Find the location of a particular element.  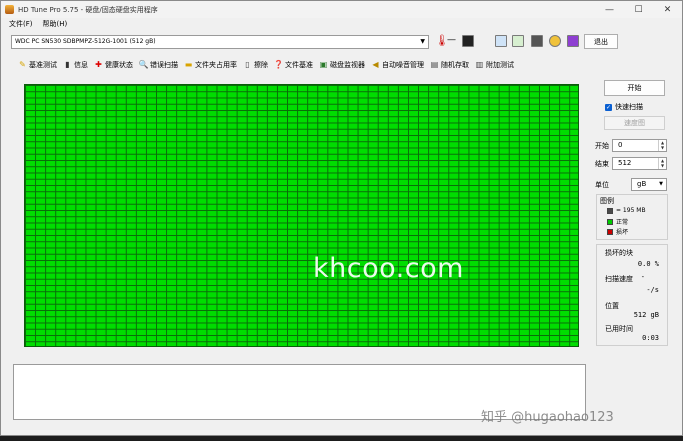

random-access-icon: ▤ is located at coordinates (434, 64).